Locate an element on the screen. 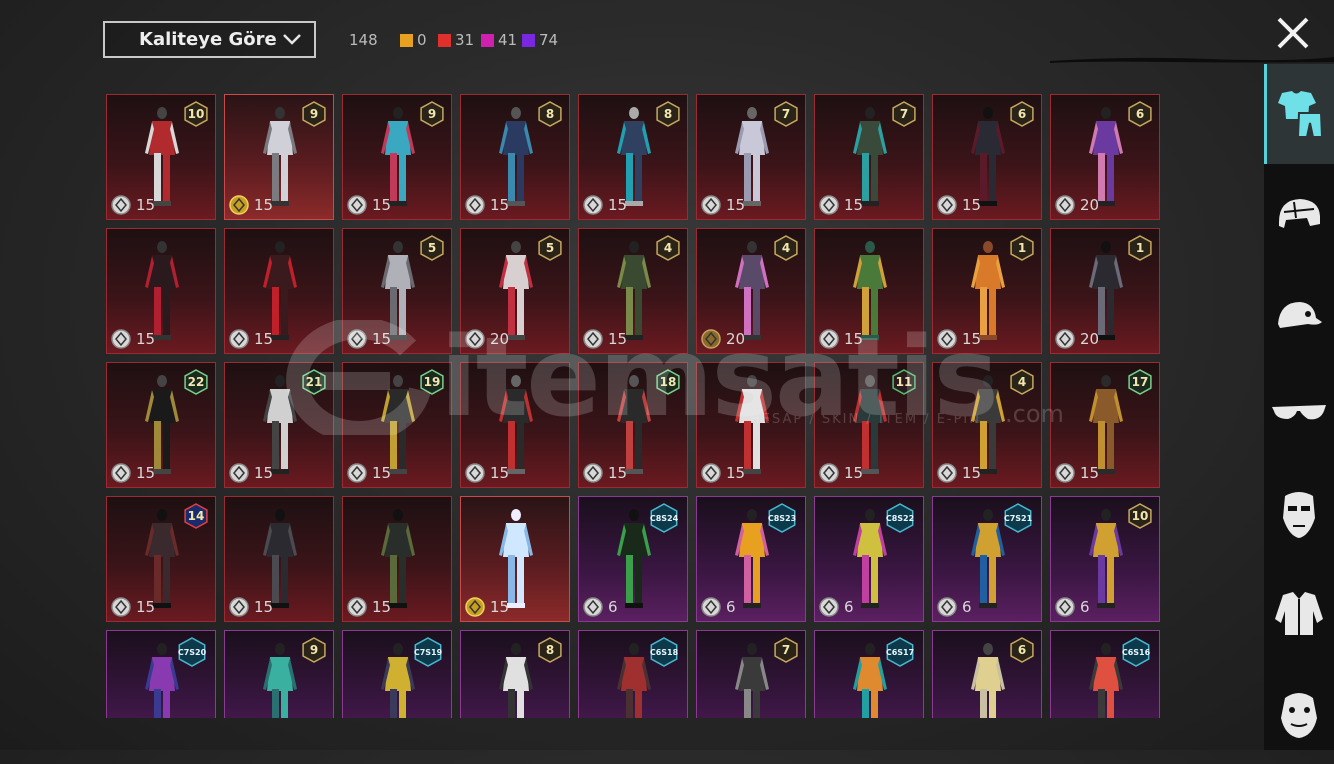  badge-text: 10 is located at coordinates (1140, 516).